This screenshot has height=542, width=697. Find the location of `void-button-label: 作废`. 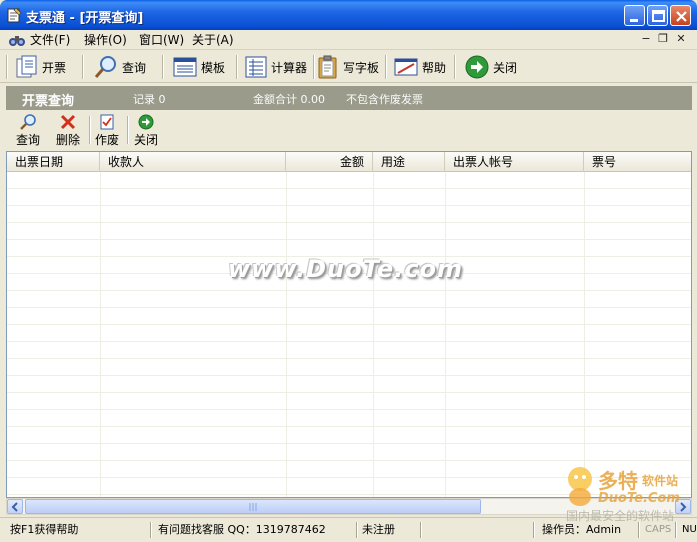

void-button-label: 作废 is located at coordinates (106, 140).